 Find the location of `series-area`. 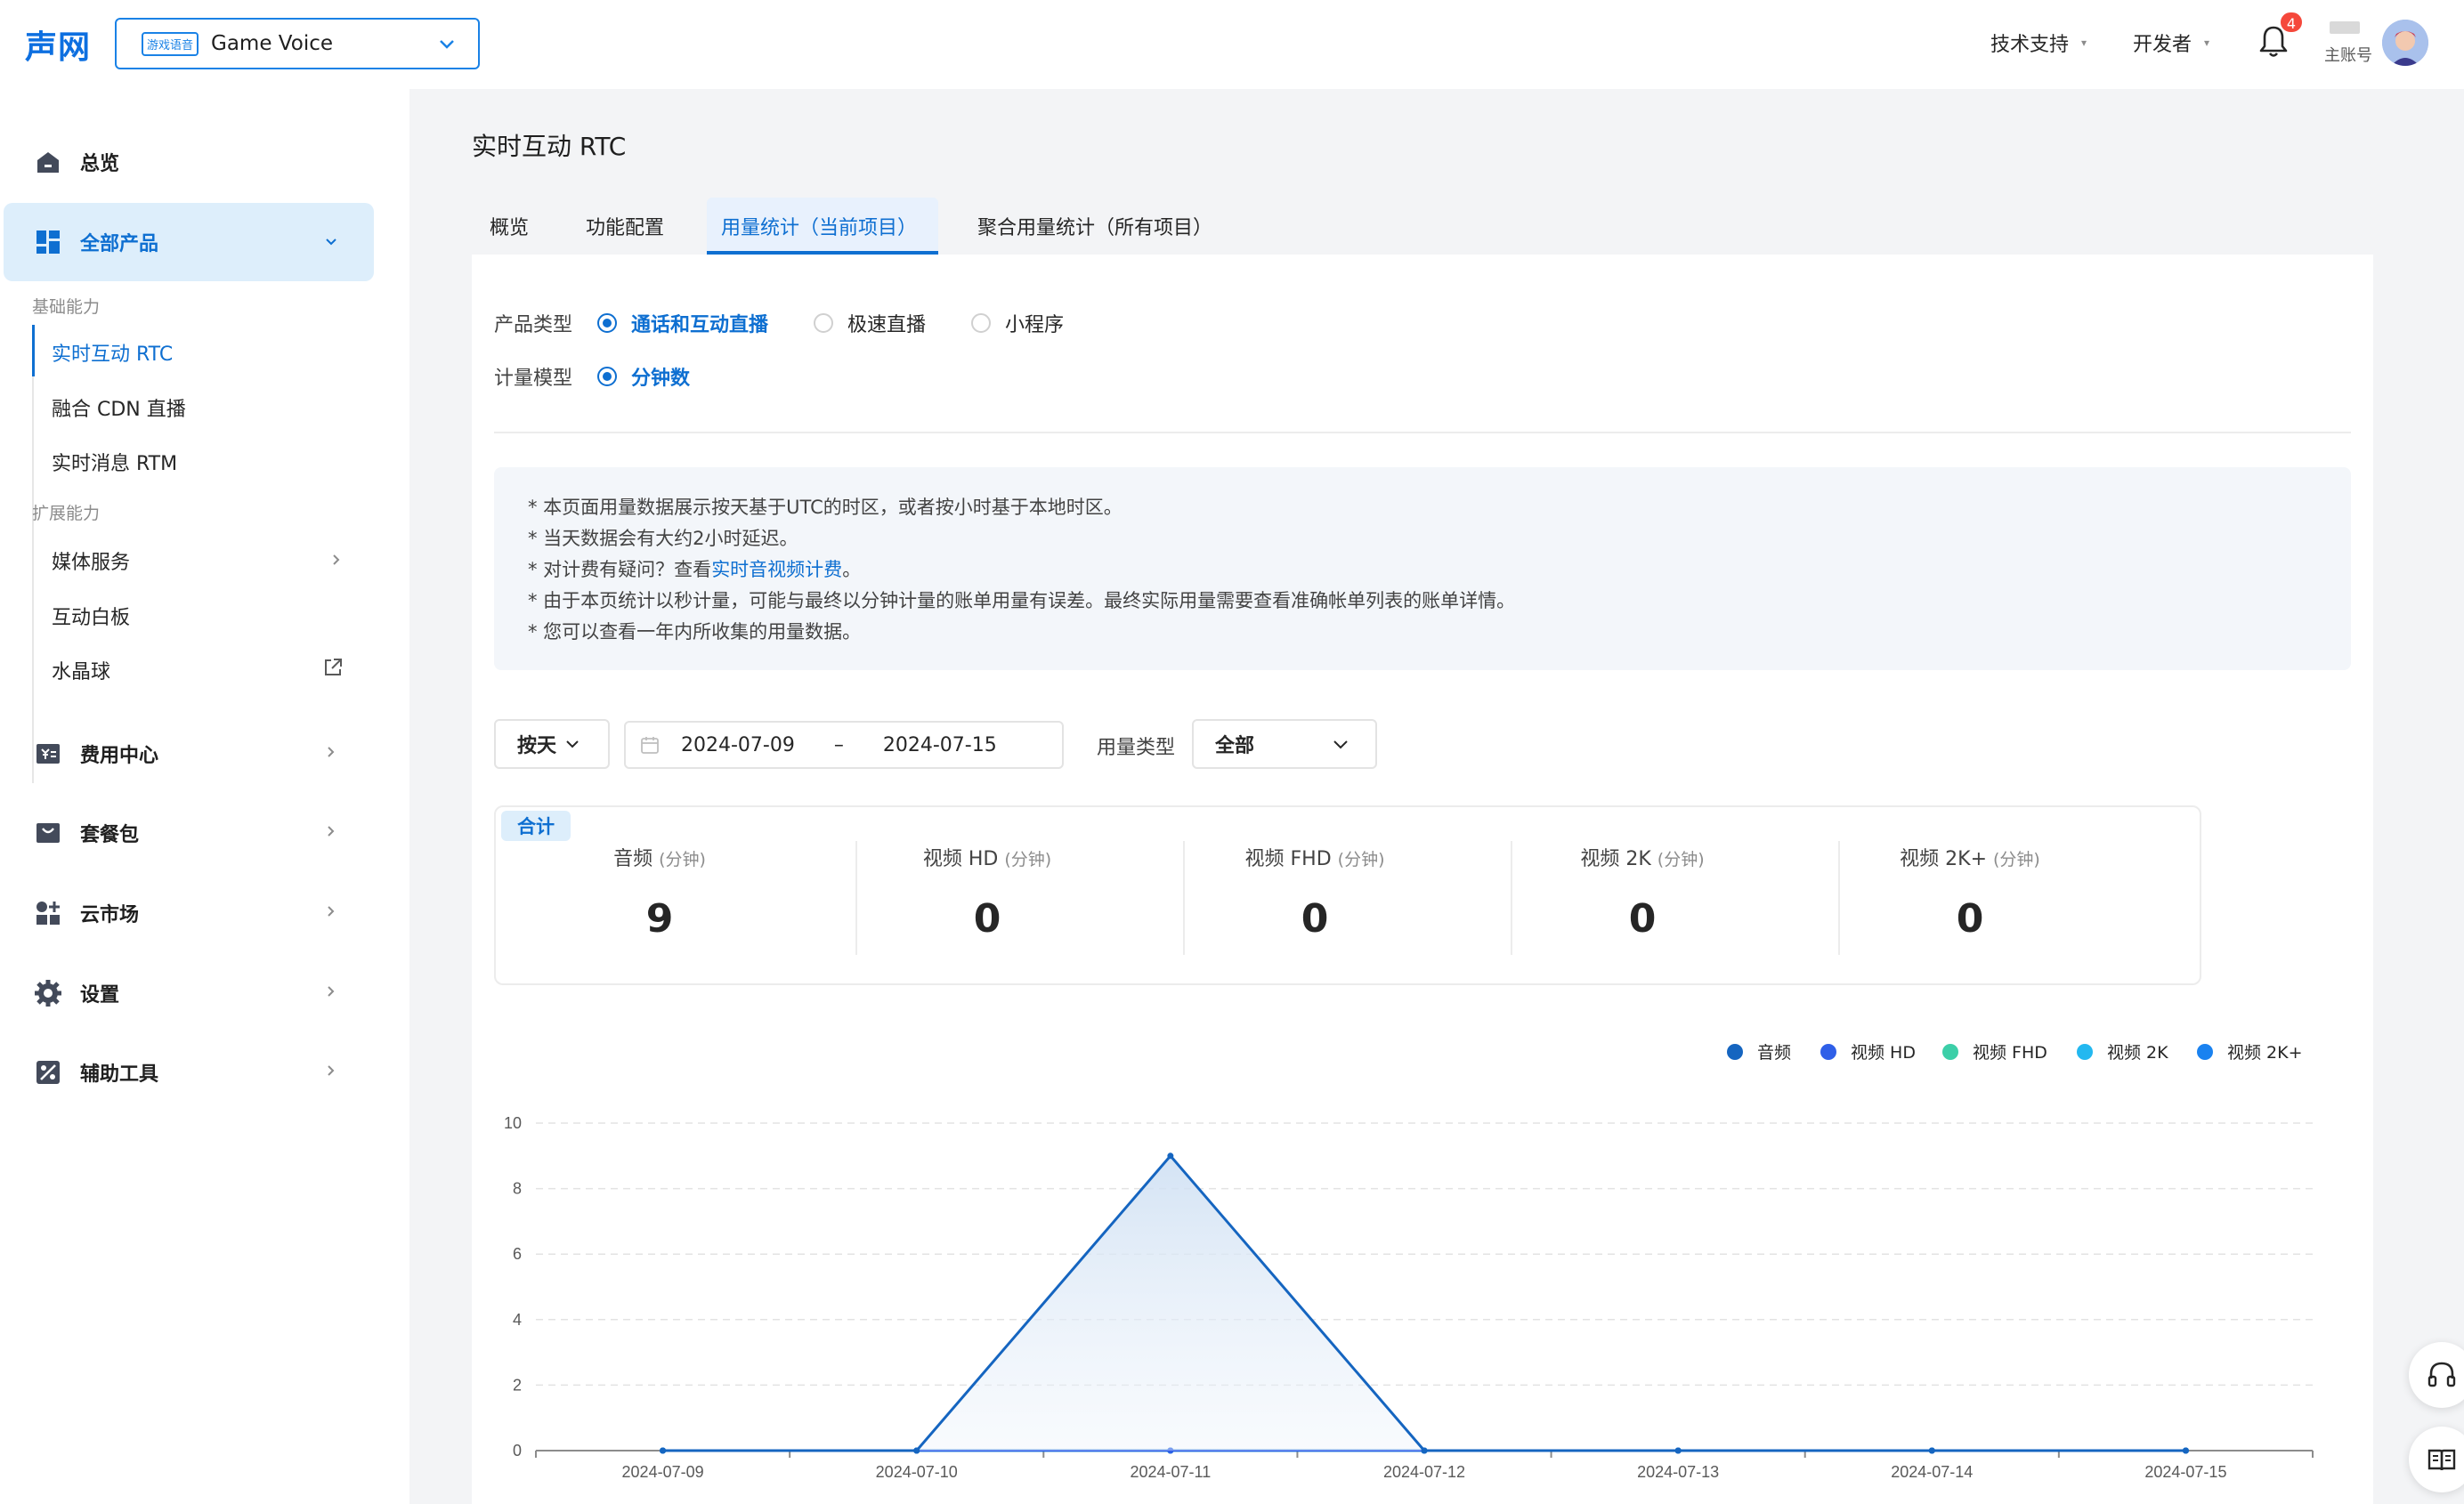

series-area is located at coordinates (1424, 1303).